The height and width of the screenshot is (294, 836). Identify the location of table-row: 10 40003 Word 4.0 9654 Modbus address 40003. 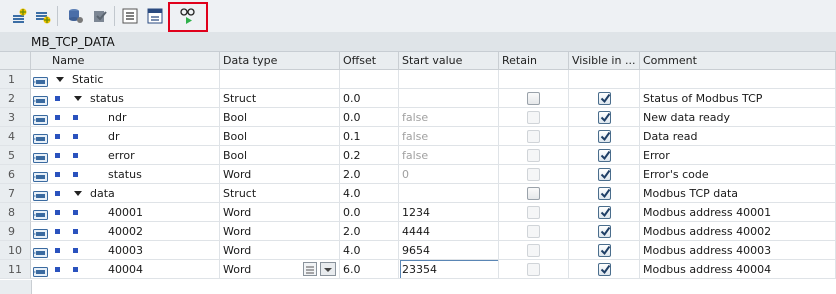
(418, 250).